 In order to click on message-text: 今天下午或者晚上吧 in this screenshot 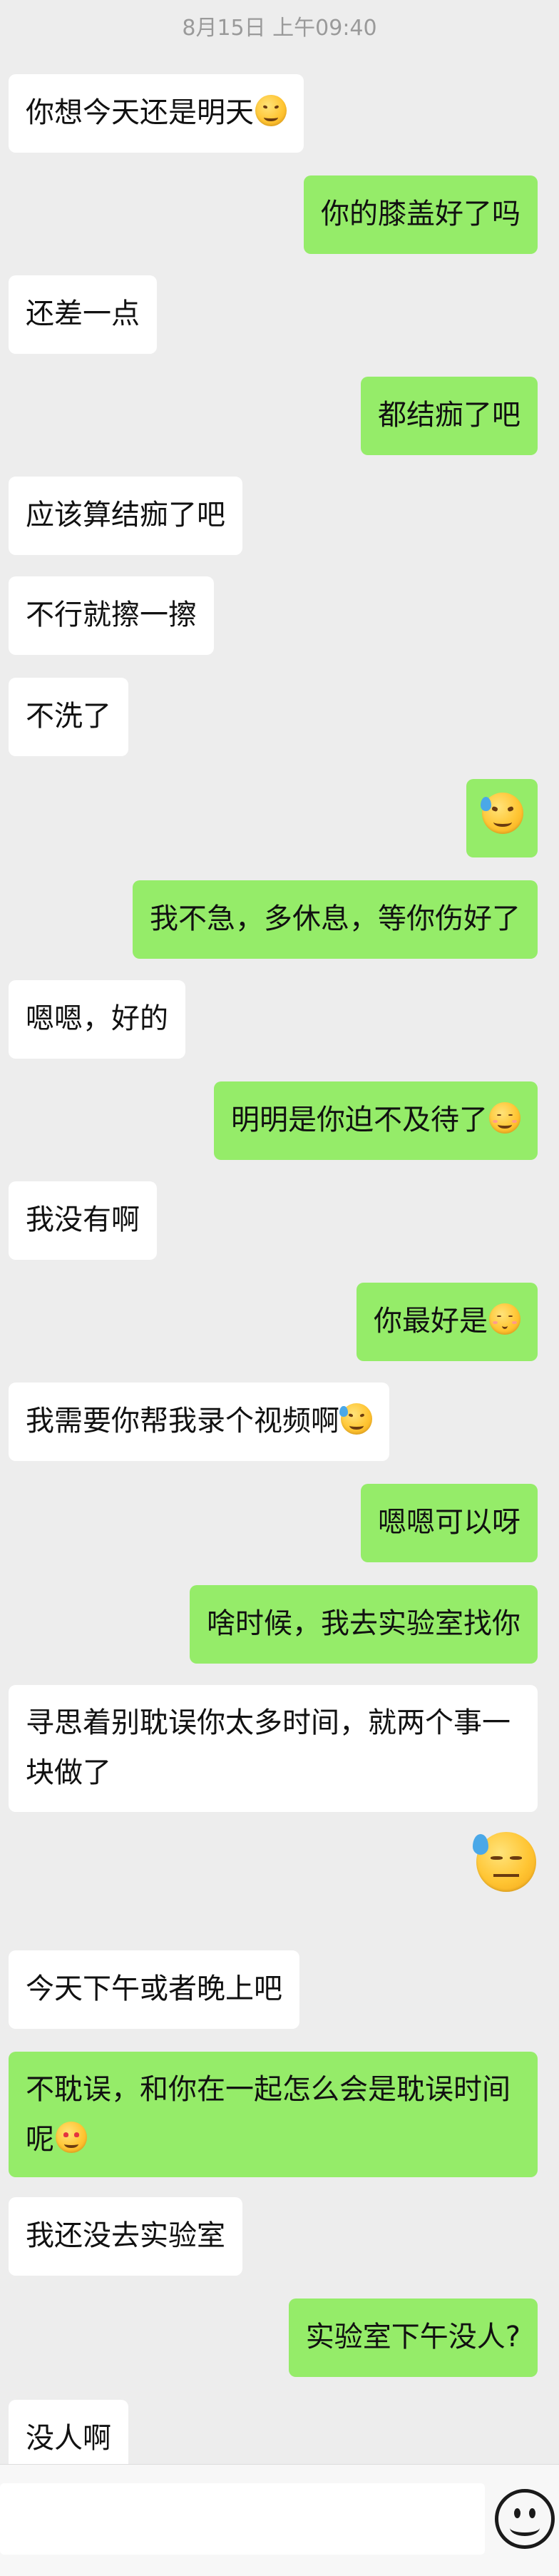, I will do `click(154, 1988)`.